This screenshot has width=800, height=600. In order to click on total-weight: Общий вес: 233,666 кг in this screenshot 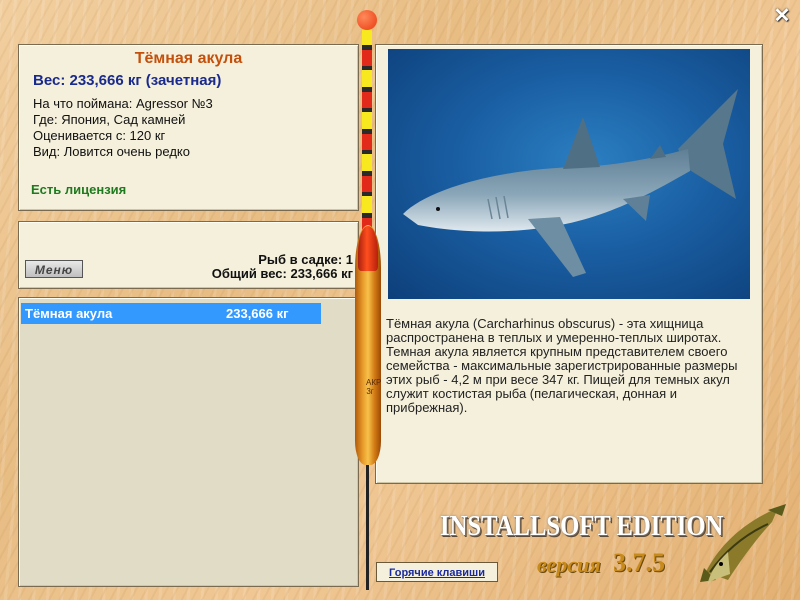, I will do `click(282, 273)`.